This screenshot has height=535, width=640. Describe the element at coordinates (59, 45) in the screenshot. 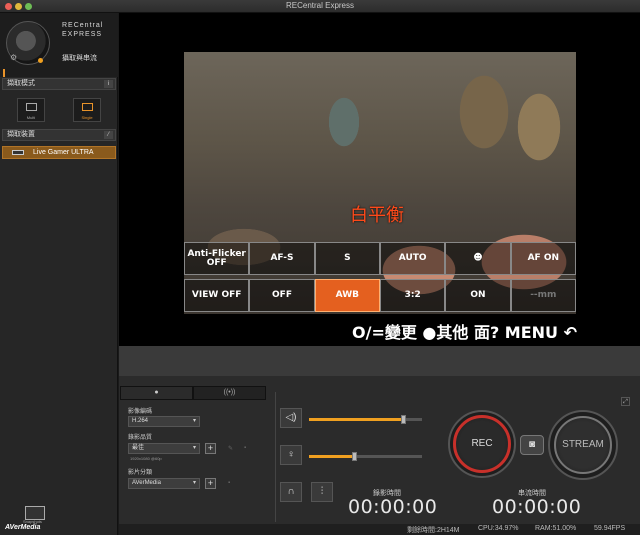

I see `logo-area: ⚙ RECentral EXPRESS 攝取與串流` at that location.